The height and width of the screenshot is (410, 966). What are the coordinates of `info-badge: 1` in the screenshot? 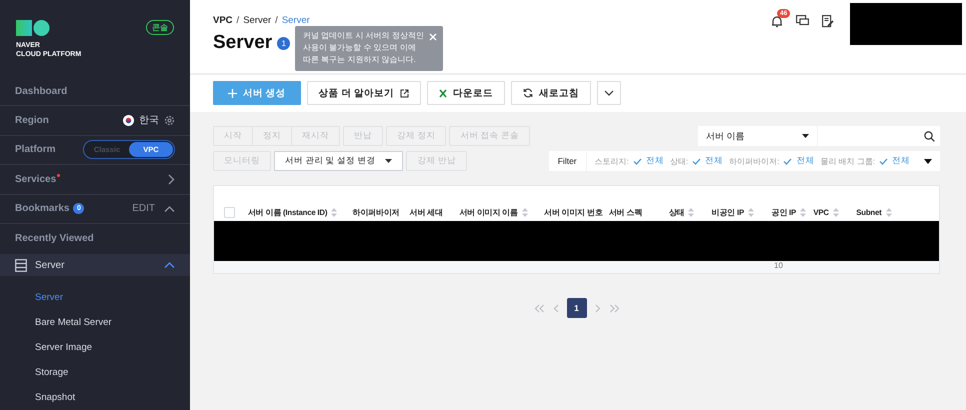 It's located at (283, 43).